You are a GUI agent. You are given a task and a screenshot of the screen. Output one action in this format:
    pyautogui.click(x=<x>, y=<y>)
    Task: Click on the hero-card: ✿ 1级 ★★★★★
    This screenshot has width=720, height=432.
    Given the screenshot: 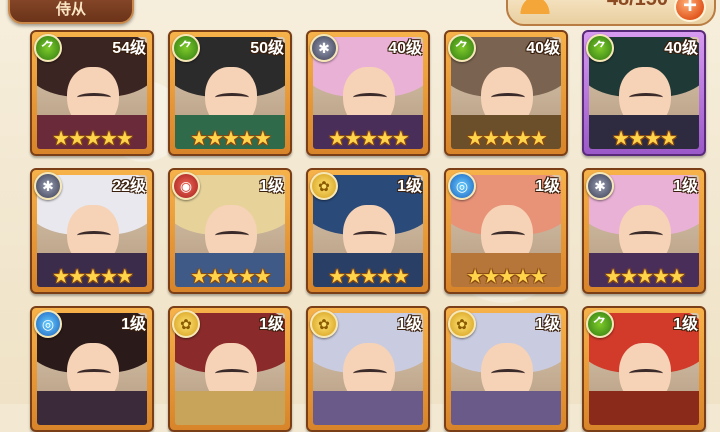 What is the action you would take?
    pyautogui.click(x=368, y=231)
    